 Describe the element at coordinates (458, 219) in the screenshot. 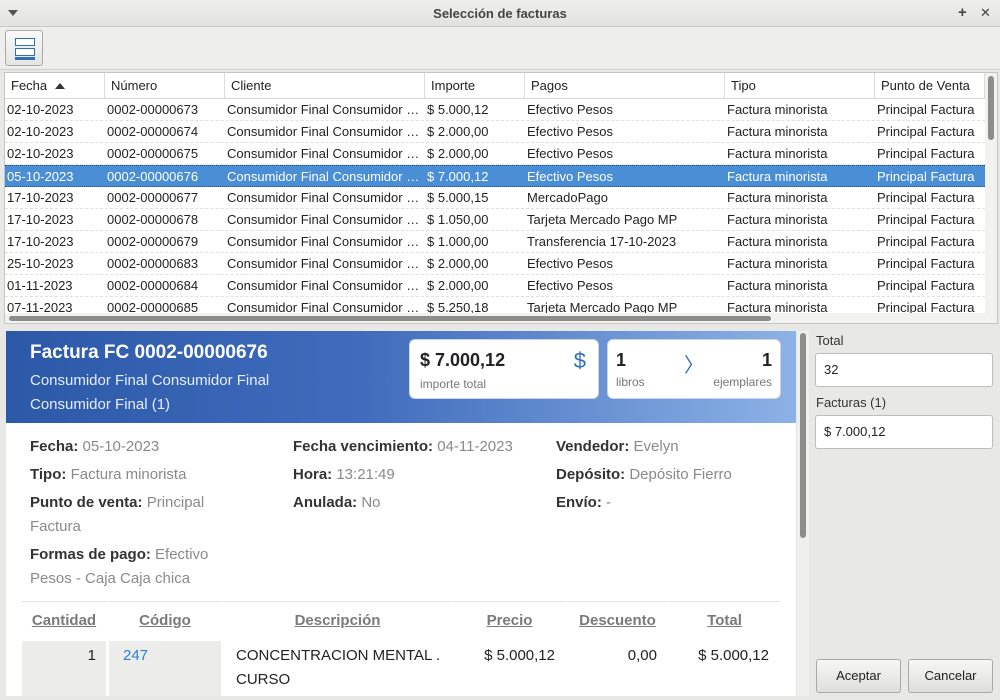

I see `cell-importe: $ 1.050,00` at that location.